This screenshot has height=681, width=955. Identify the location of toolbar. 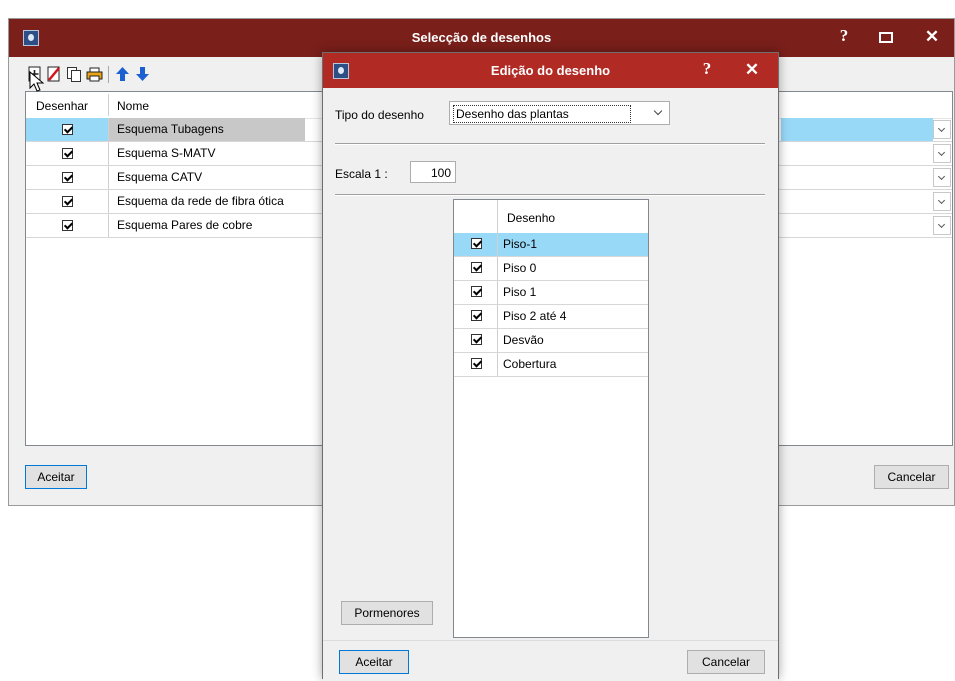
(169, 73).